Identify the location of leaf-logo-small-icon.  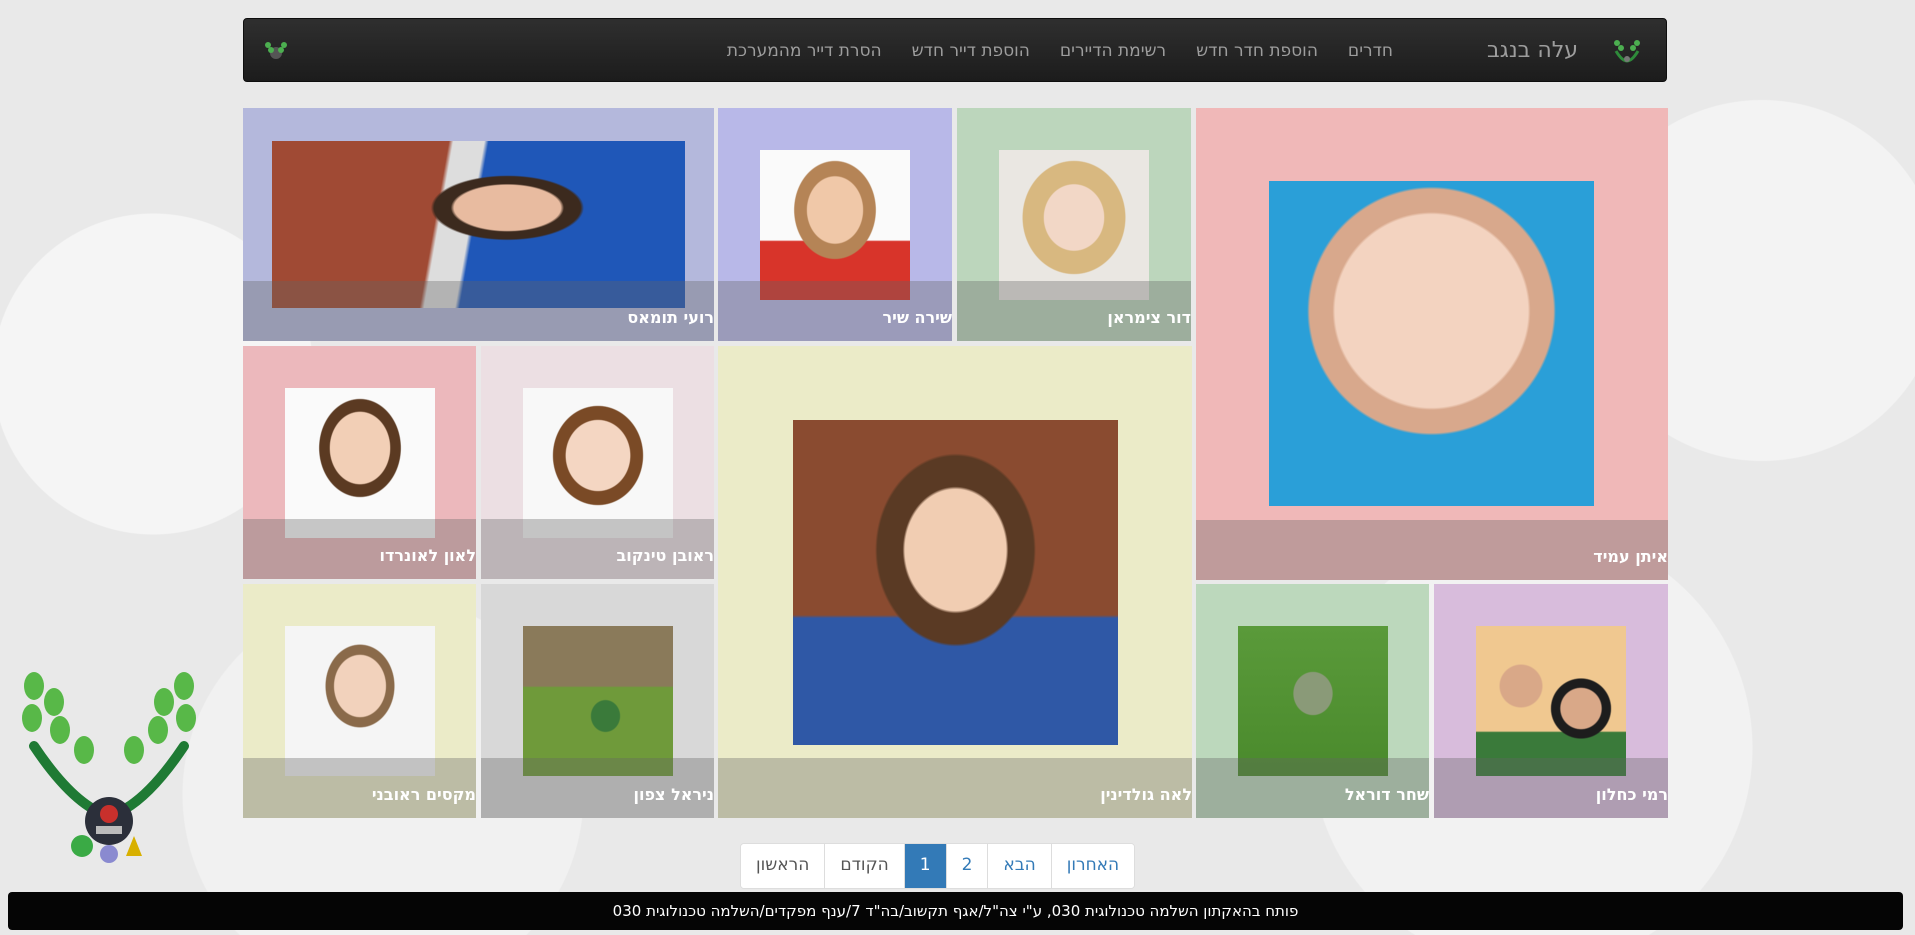
(276, 50).